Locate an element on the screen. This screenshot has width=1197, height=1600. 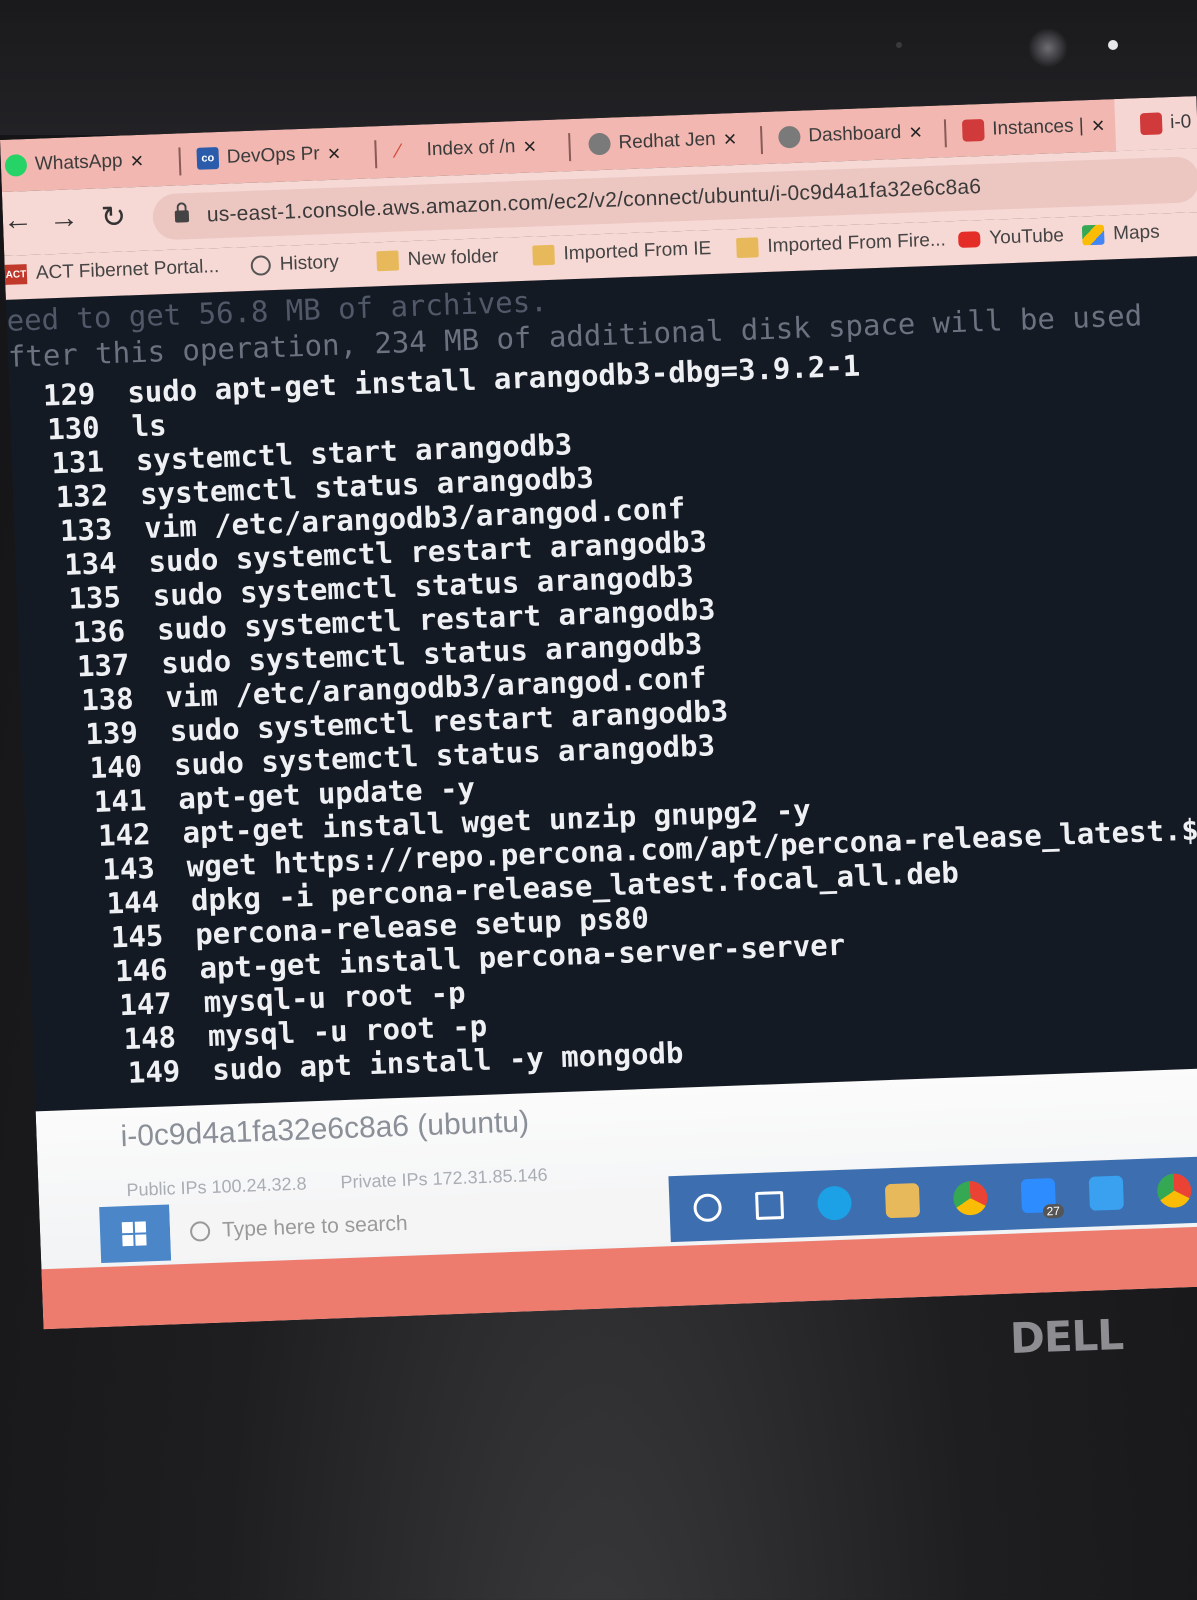
bookmark-new-folder: New folder is located at coordinates (437, 259).